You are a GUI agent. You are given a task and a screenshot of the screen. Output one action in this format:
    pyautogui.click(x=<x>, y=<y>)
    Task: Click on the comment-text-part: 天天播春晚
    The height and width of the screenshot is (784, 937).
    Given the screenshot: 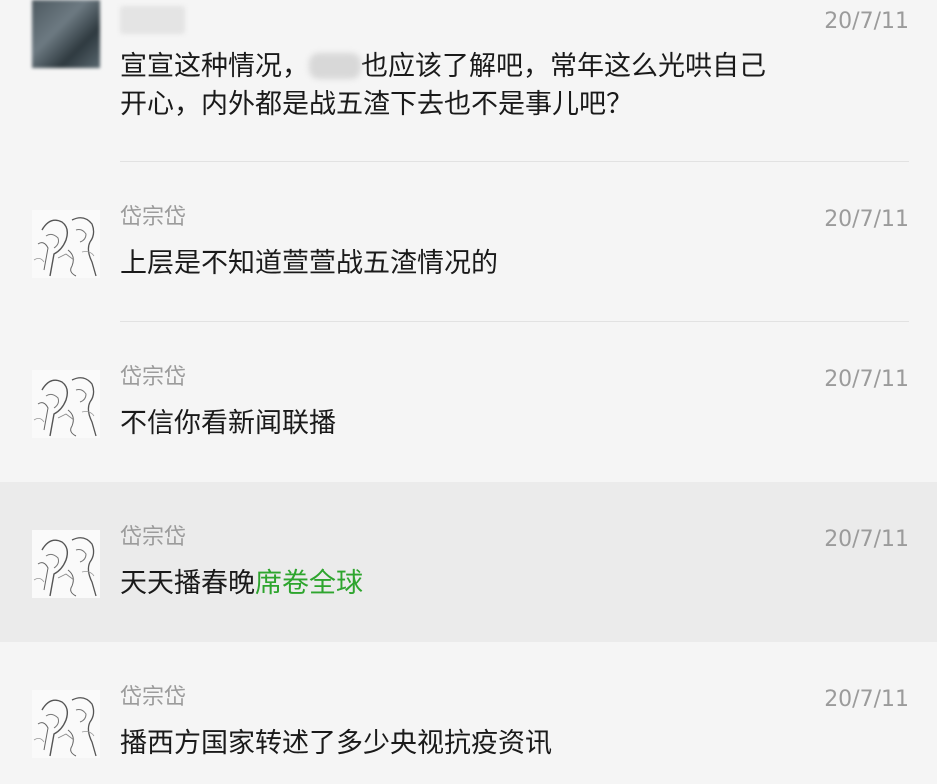 What is the action you would take?
    pyautogui.click(x=187, y=583)
    